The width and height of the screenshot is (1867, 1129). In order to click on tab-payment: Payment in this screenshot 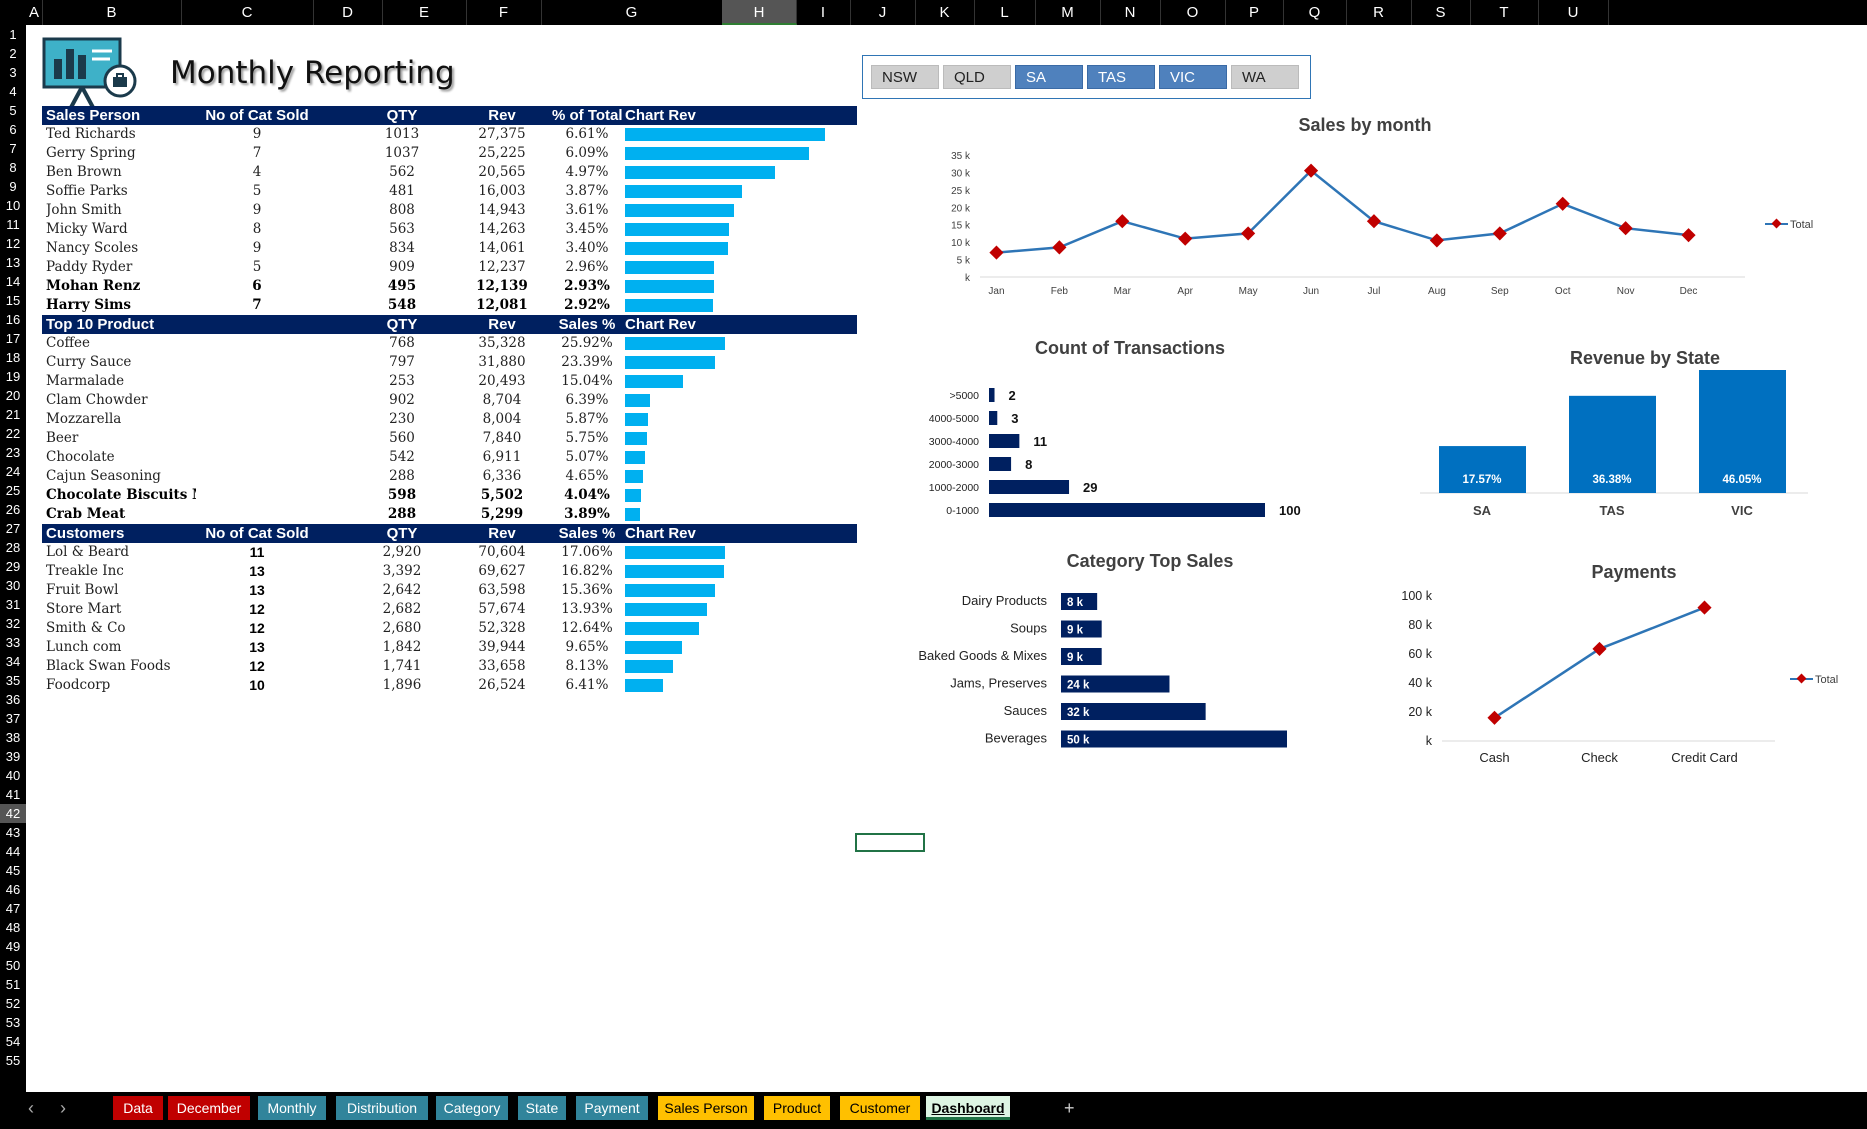, I will do `click(612, 1108)`.